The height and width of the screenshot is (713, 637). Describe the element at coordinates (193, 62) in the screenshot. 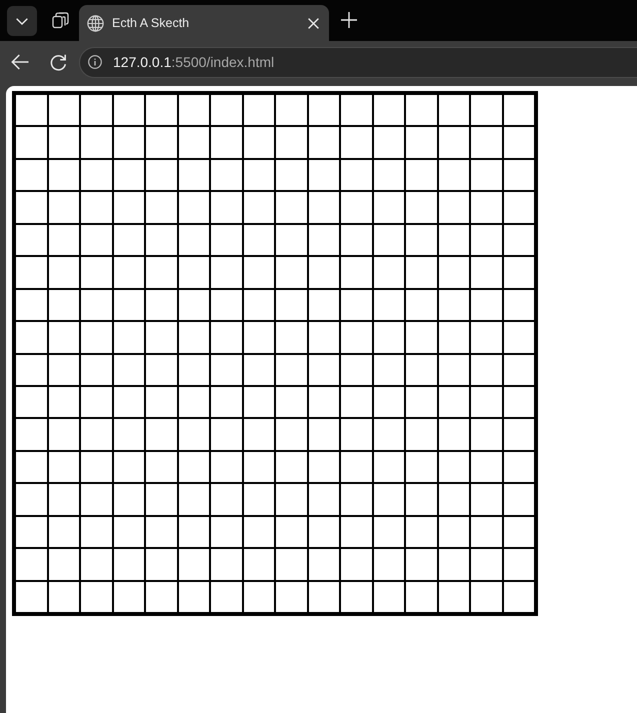

I see `url-text: 127.0.0.1:5500/index.html` at that location.